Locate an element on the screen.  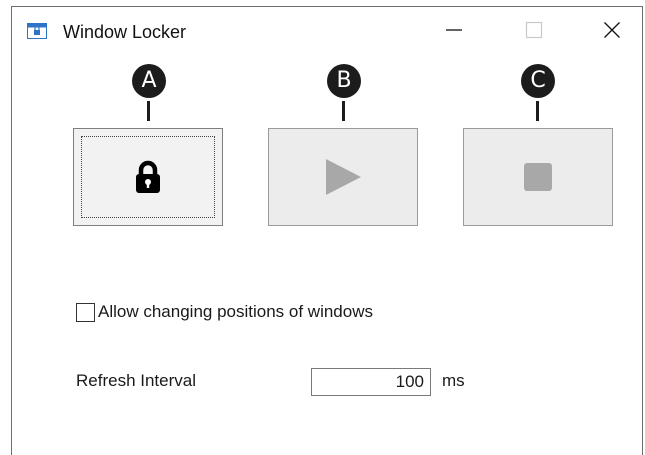
callout-line-a is located at coordinates (148, 111).